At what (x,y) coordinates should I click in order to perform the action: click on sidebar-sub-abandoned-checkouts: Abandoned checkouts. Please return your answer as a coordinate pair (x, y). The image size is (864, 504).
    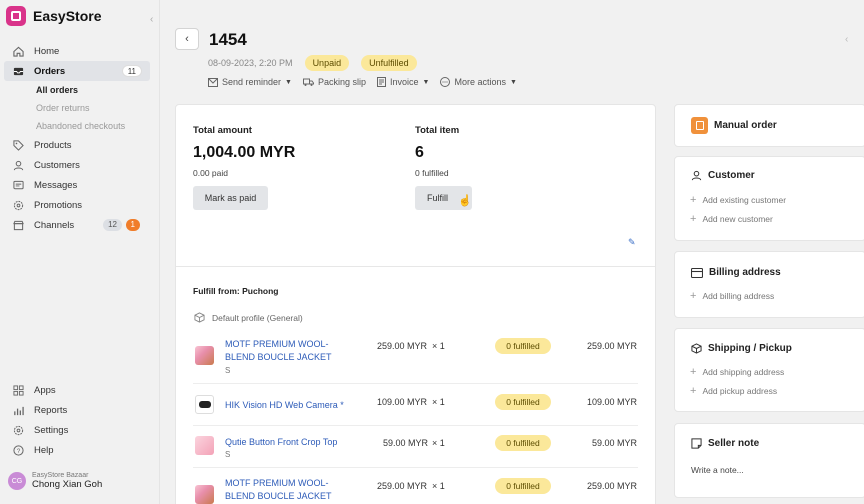
    Looking at the image, I should click on (77, 126).